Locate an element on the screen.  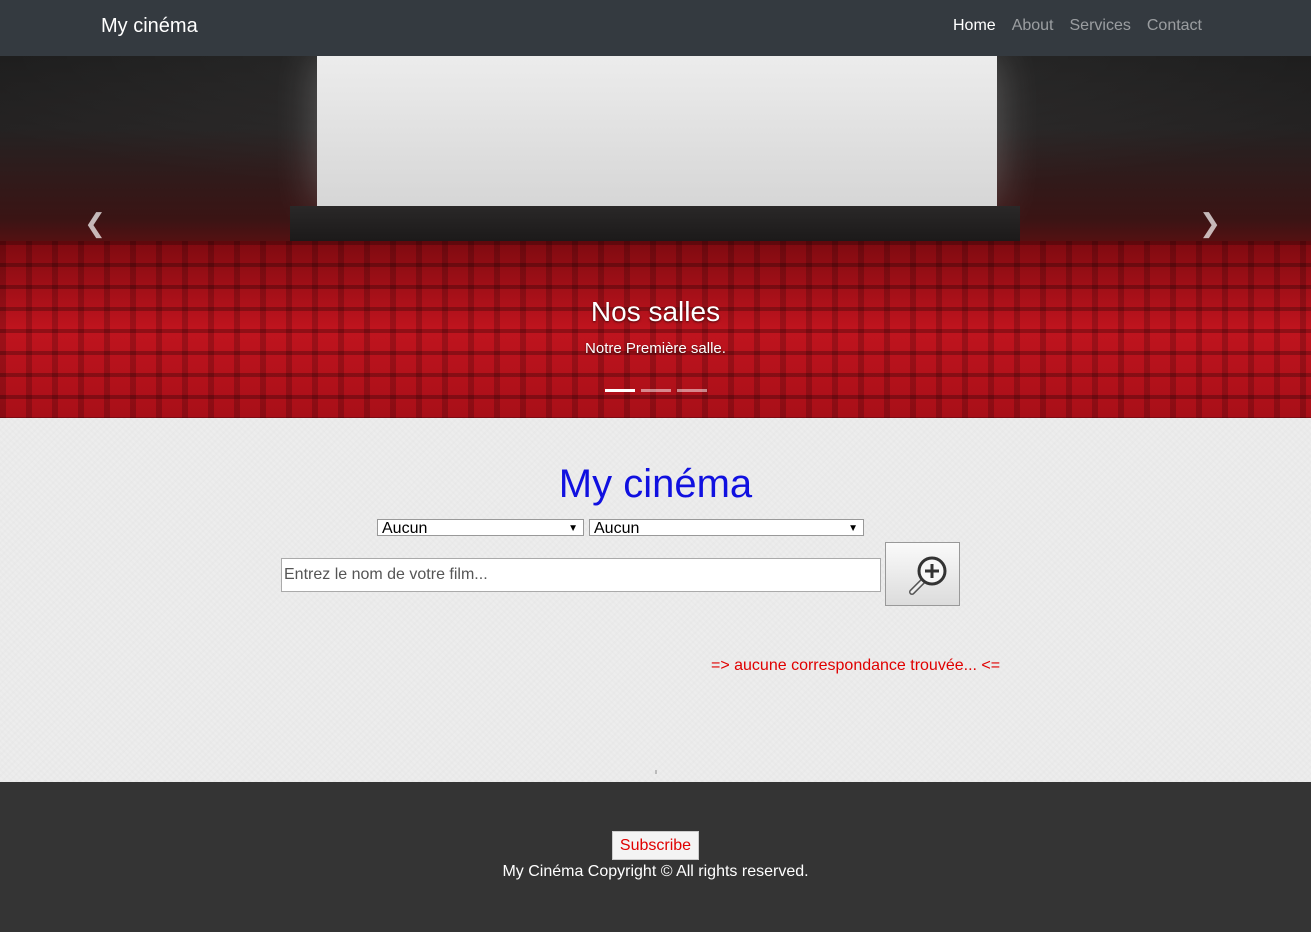
filter-select-1-value: Aucun is located at coordinates (405, 528).